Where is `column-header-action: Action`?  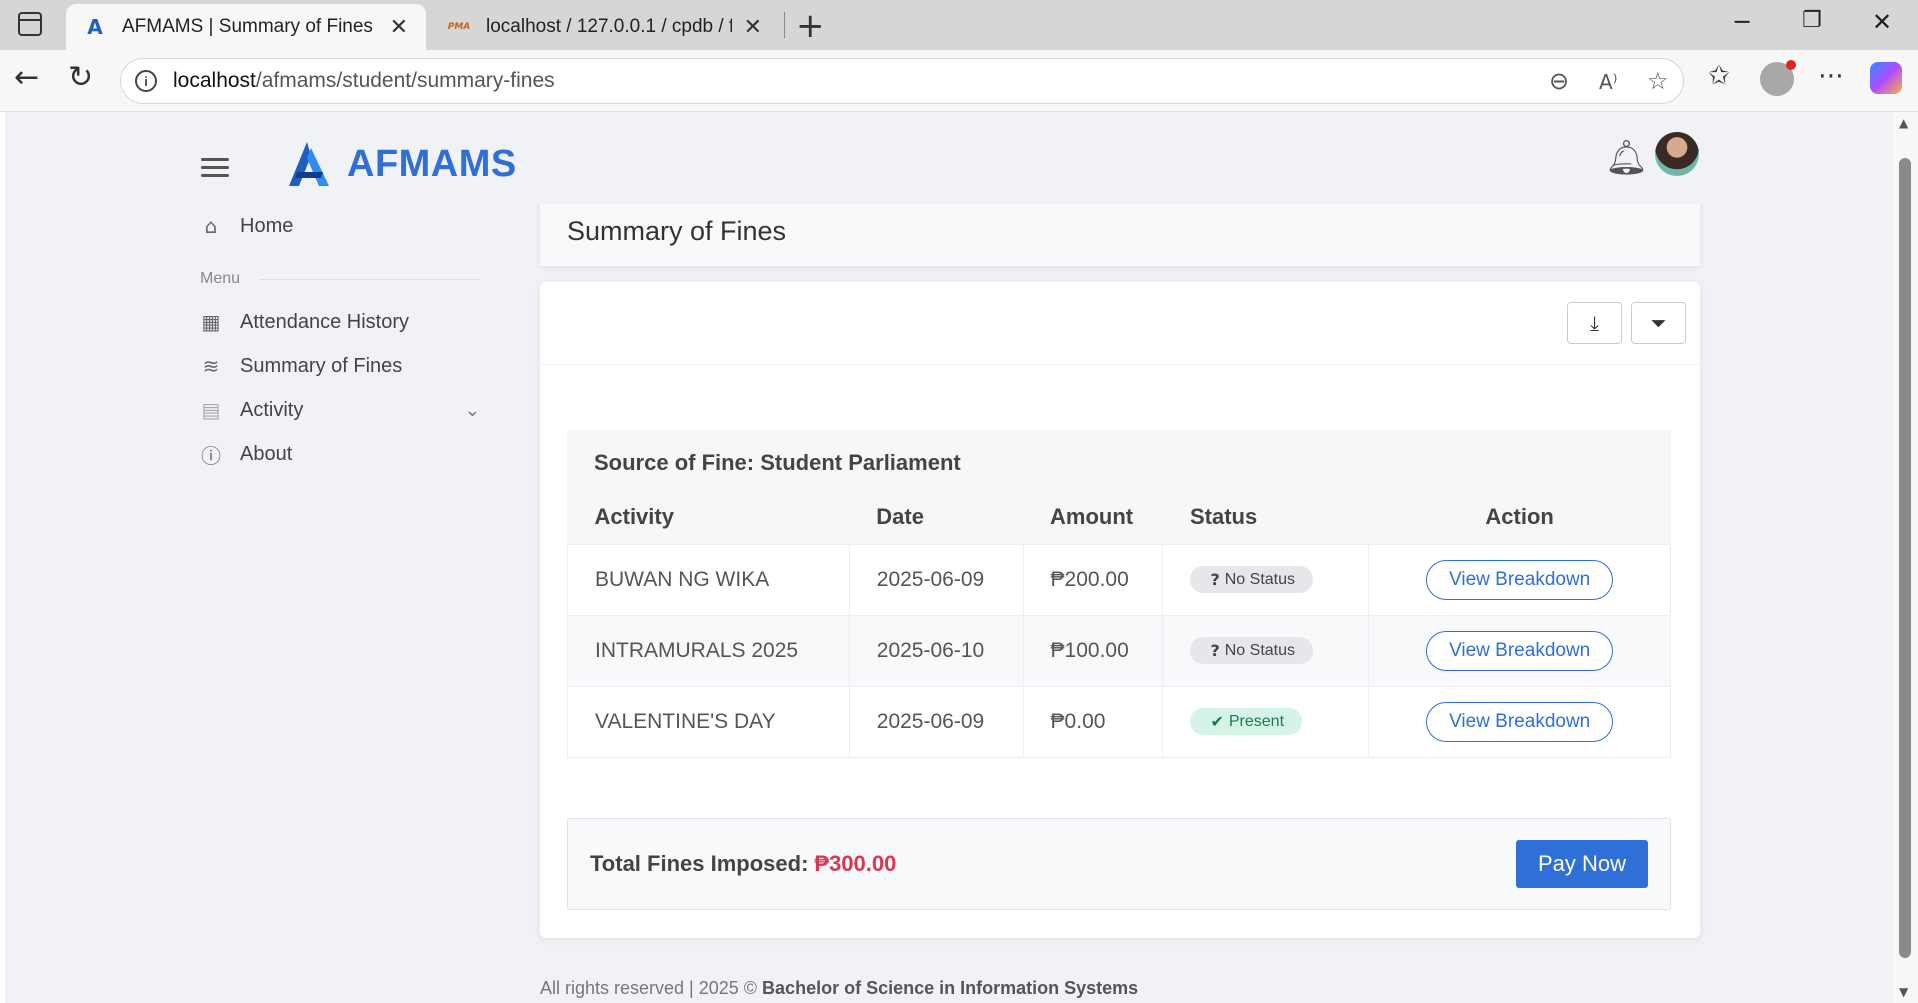 column-header-action: Action is located at coordinates (1519, 516).